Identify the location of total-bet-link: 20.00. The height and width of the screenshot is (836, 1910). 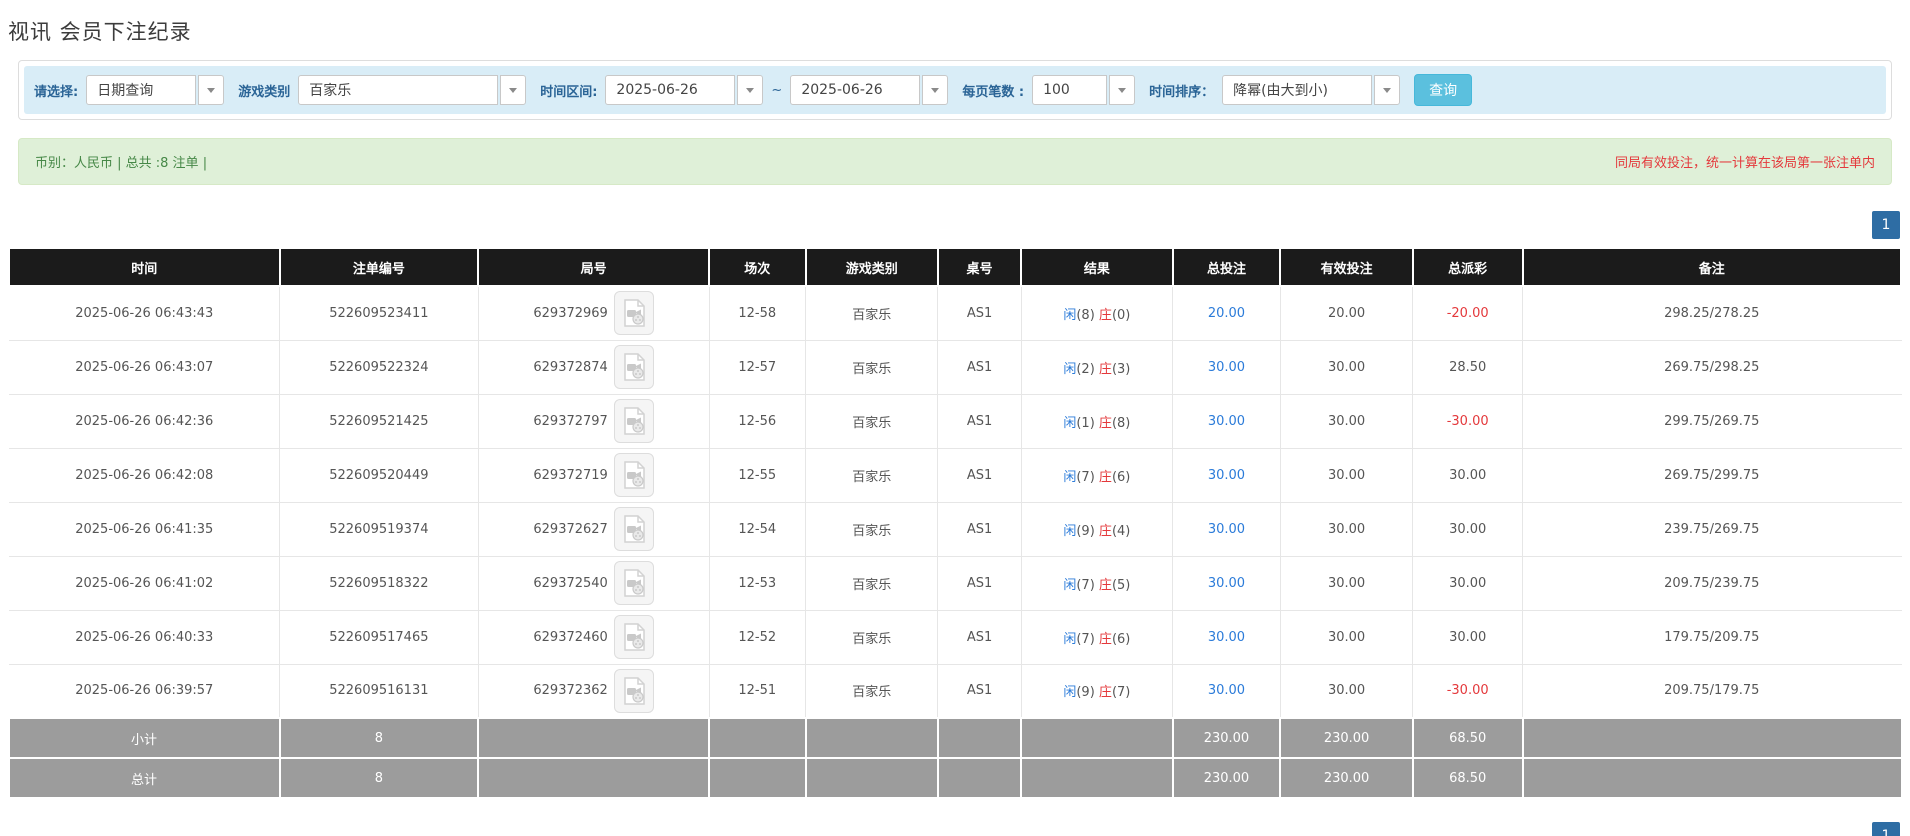
(1226, 313).